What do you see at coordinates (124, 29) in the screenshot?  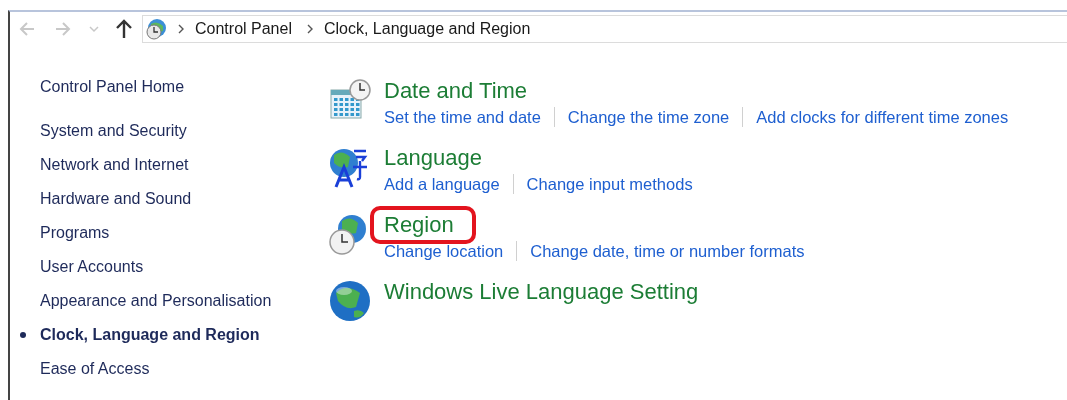 I see `up-arrow-icon` at bounding box center [124, 29].